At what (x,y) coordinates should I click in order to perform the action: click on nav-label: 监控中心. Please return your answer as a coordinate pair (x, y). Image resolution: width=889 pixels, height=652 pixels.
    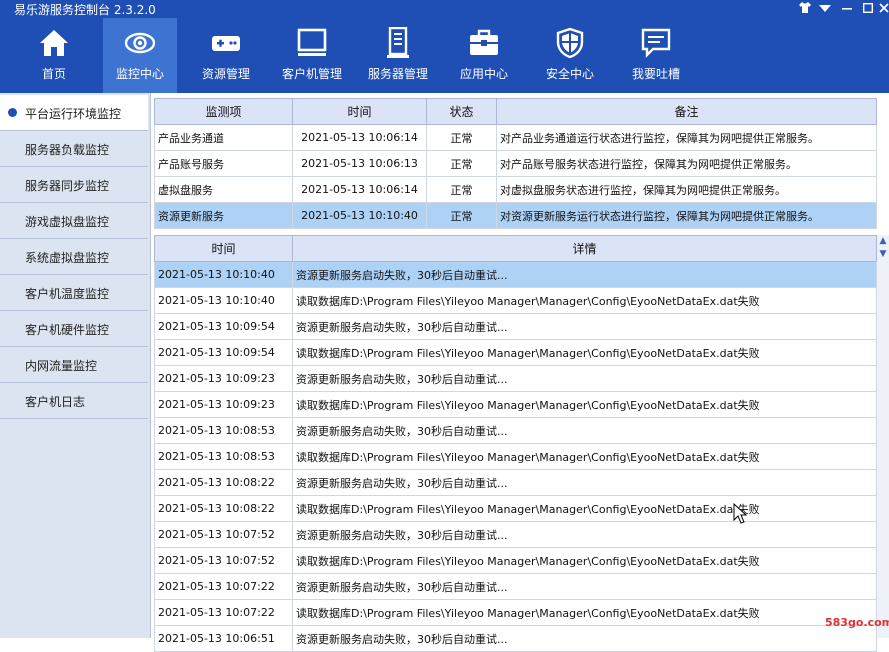
    Looking at the image, I should click on (139, 74).